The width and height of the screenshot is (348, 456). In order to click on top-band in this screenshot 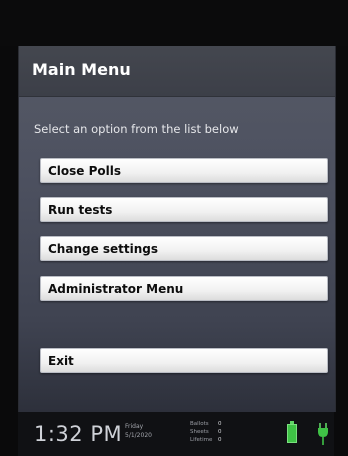, I will do `click(174, 23)`.